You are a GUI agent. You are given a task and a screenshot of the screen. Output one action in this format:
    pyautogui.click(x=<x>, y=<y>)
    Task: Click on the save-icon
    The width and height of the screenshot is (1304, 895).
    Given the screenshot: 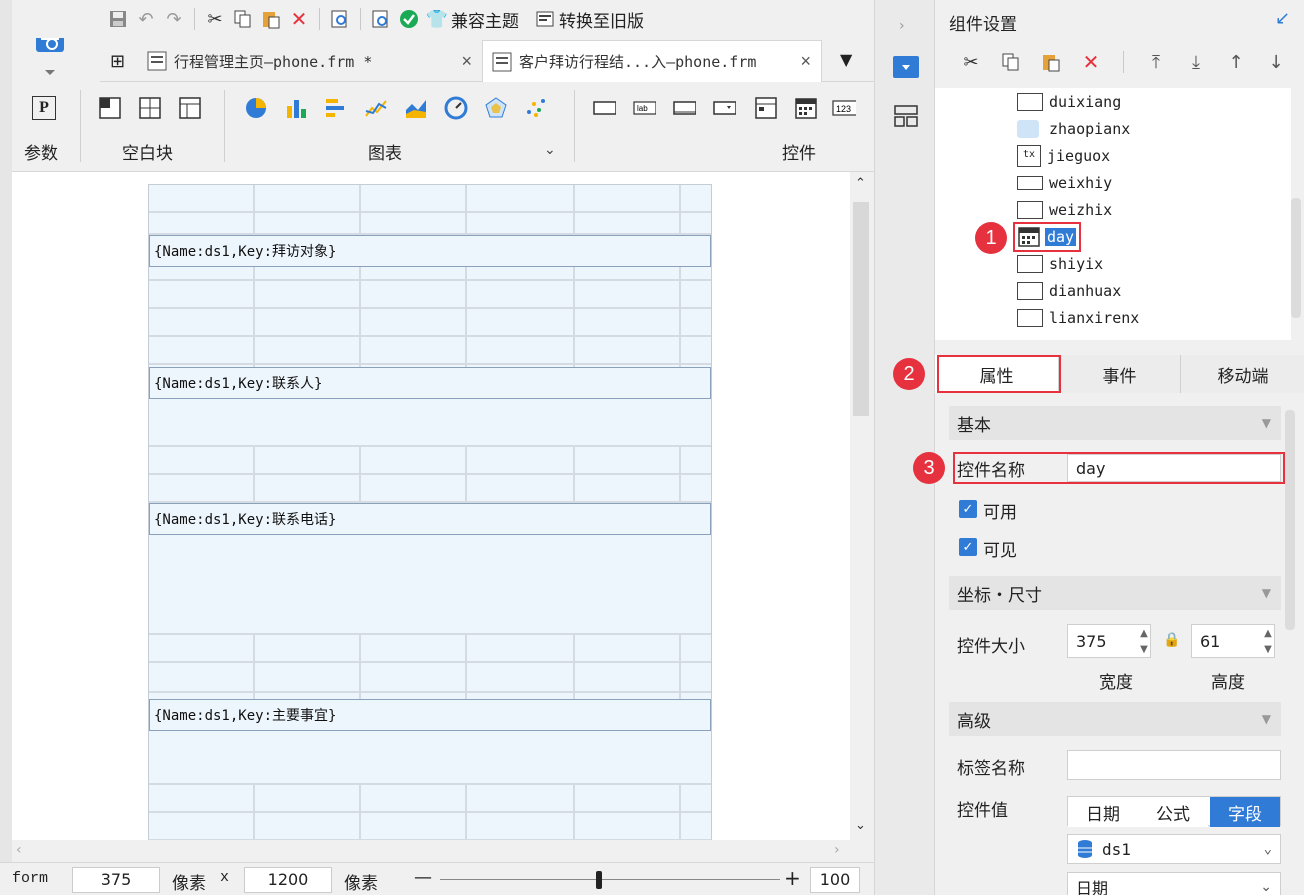 What is the action you would take?
    pyautogui.click(x=118, y=19)
    